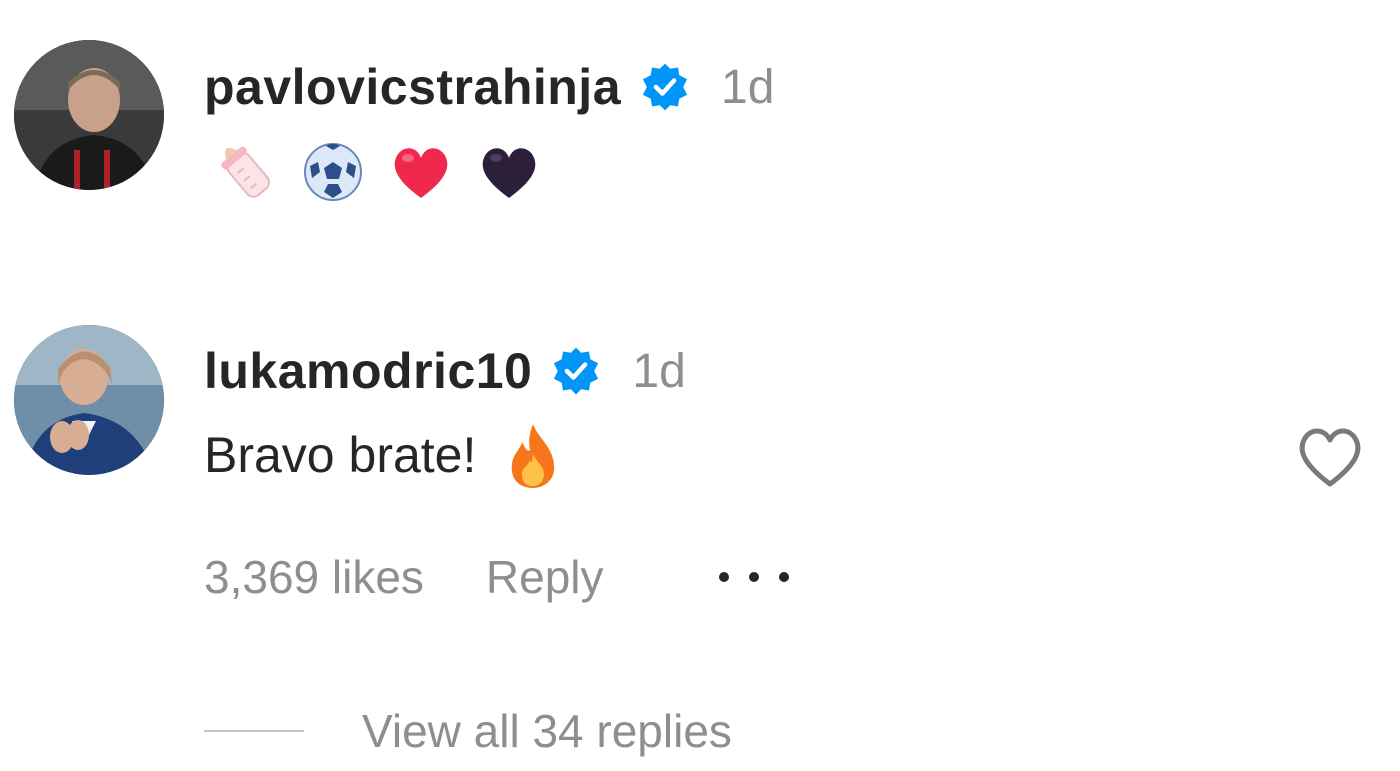 This screenshot has height=771, width=1400. Describe the element at coordinates (333, 171) in the screenshot. I see `soccer-ball-emoji-icon` at that location.